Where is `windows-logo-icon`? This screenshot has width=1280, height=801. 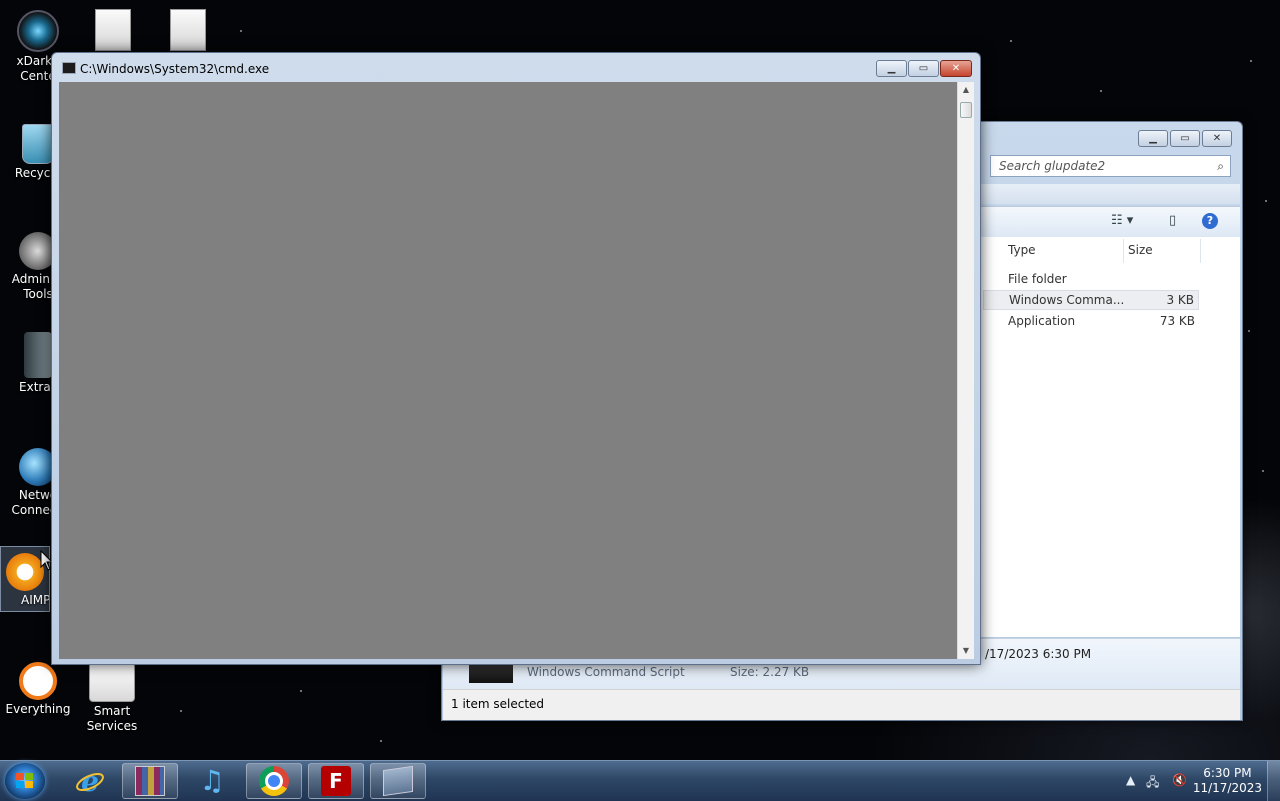 windows-logo-icon is located at coordinates (25, 781).